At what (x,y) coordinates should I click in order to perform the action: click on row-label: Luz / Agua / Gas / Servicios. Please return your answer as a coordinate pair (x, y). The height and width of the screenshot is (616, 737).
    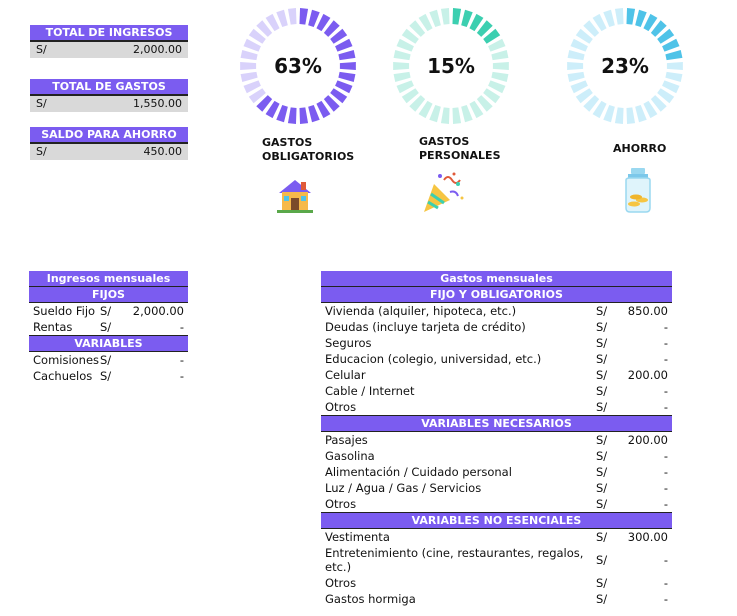
    Looking at the image, I should click on (403, 488).